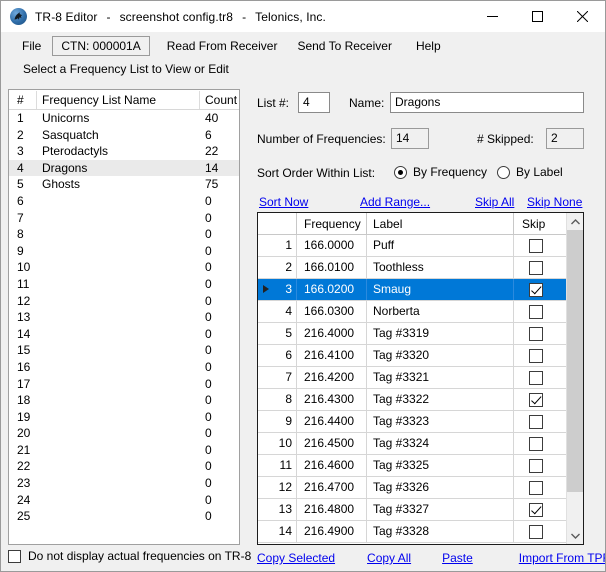 This screenshot has height=572, width=606. What do you see at coordinates (329, 267) in the screenshot?
I see `grid-cell-frequency: 166.0100` at bounding box center [329, 267].